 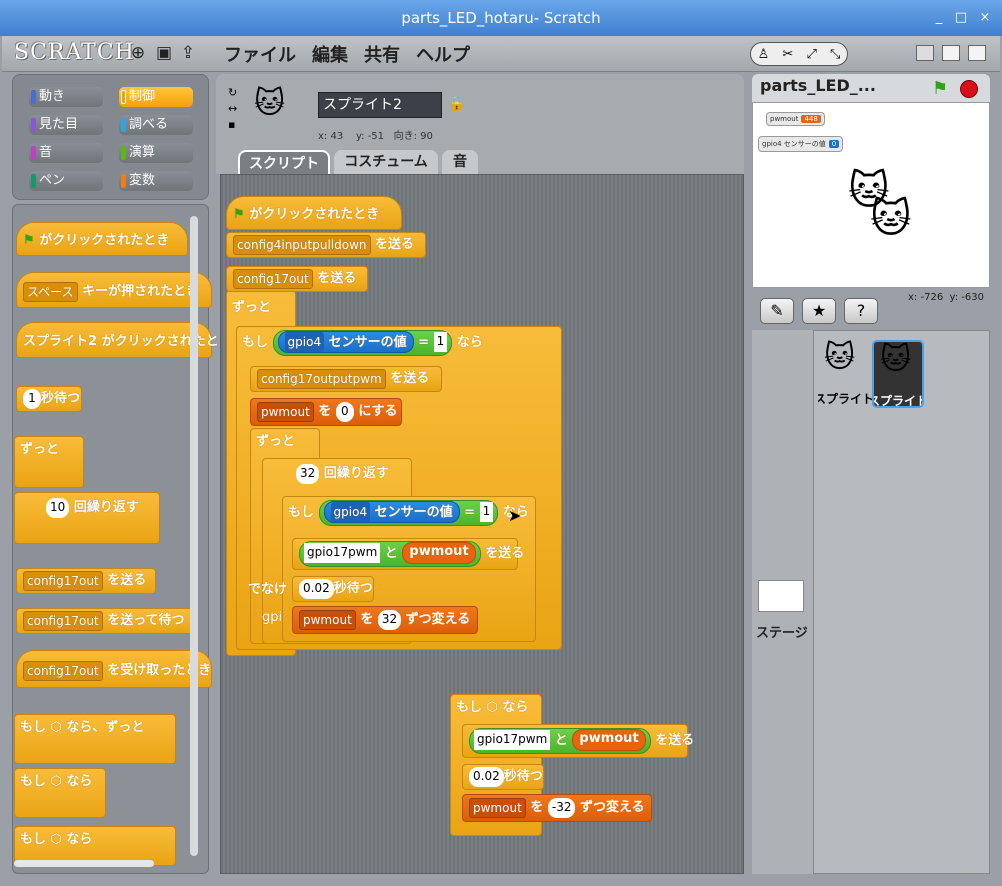 I want to click on mouse-coords: x: -726 y: -630, so click(x=946, y=297).